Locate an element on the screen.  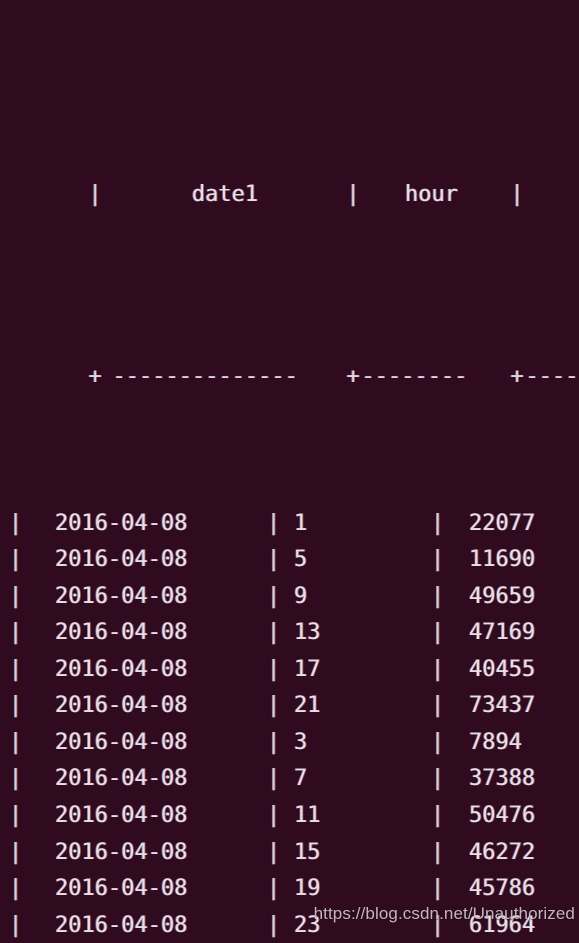
table-row: |2016-04-08|11|50476| is located at coordinates (289, 816).